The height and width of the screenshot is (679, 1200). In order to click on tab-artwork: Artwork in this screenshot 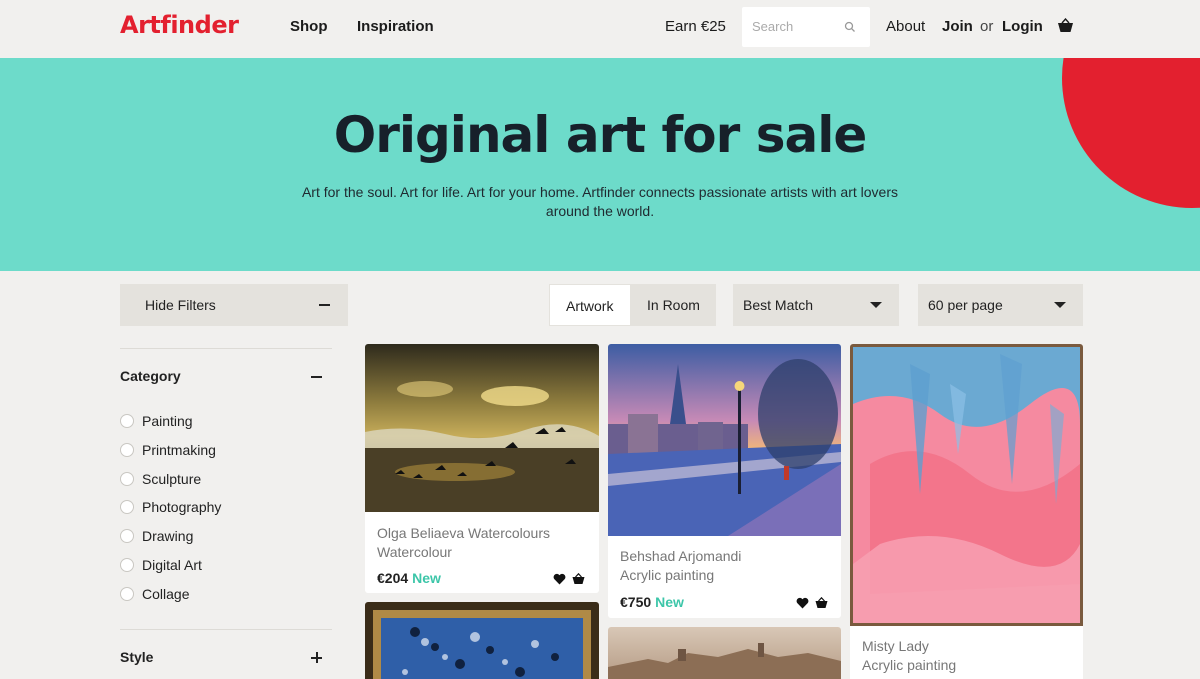, I will do `click(590, 305)`.